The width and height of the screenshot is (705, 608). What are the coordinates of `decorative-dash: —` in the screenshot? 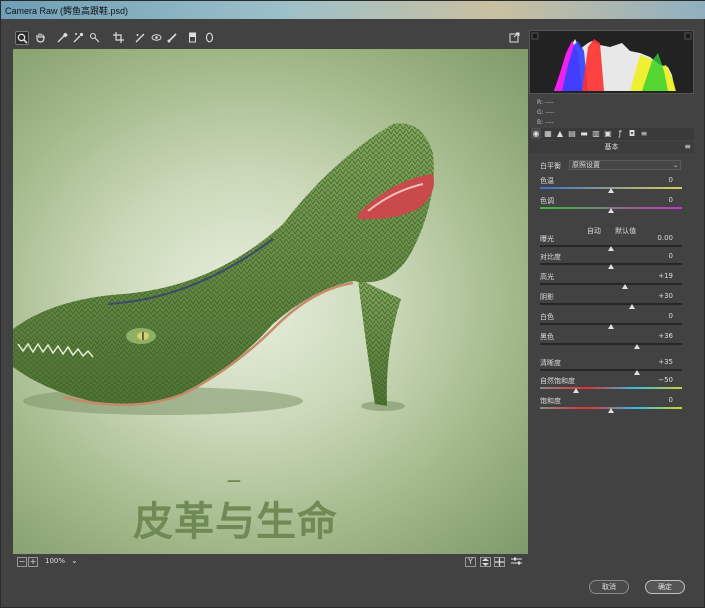 It's located at (234, 481).